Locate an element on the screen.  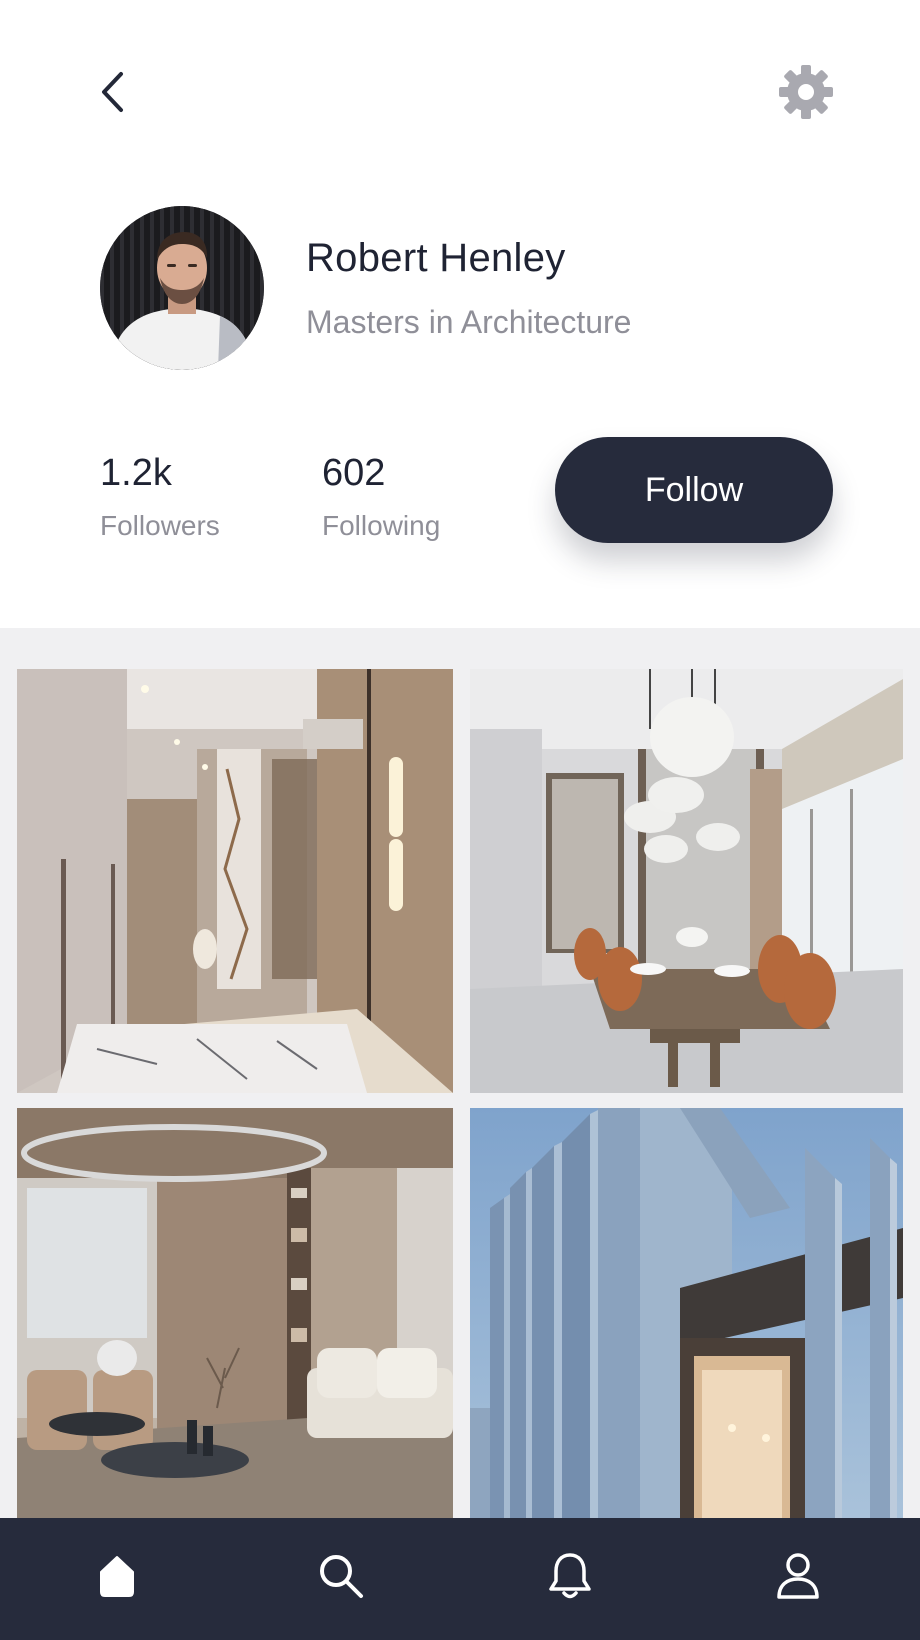
gear-icon is located at coordinates (806, 92).